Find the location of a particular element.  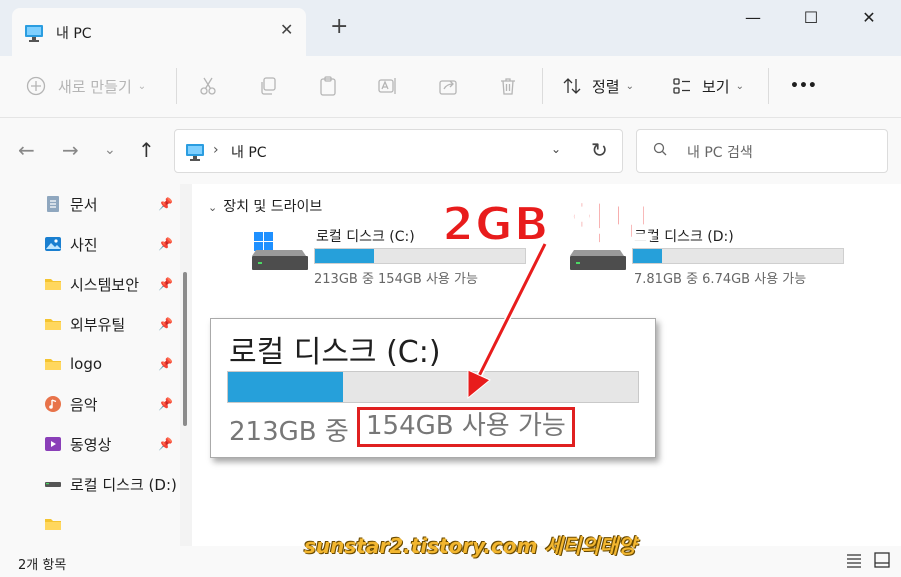

copy-icon is located at coordinates (268, 86).